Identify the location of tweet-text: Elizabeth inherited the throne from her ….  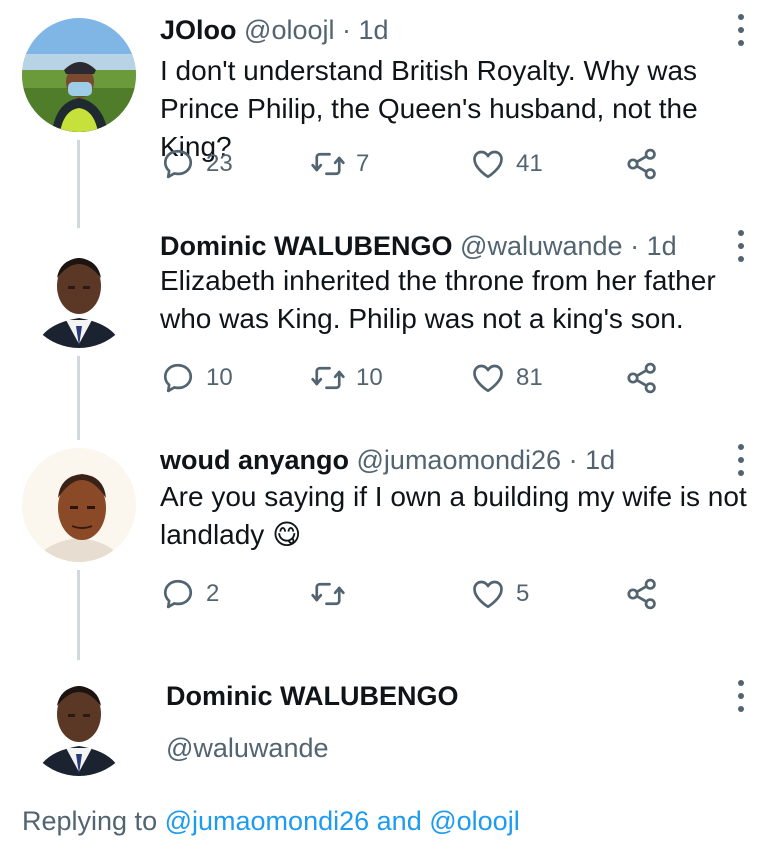
(438, 299).